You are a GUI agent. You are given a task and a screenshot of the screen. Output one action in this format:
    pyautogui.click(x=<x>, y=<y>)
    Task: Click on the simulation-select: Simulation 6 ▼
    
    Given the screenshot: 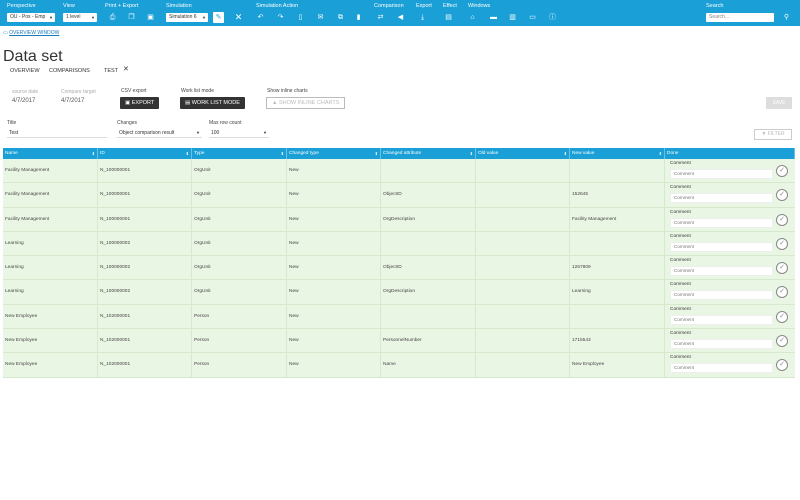 What is the action you would take?
    pyautogui.click(x=187, y=17)
    